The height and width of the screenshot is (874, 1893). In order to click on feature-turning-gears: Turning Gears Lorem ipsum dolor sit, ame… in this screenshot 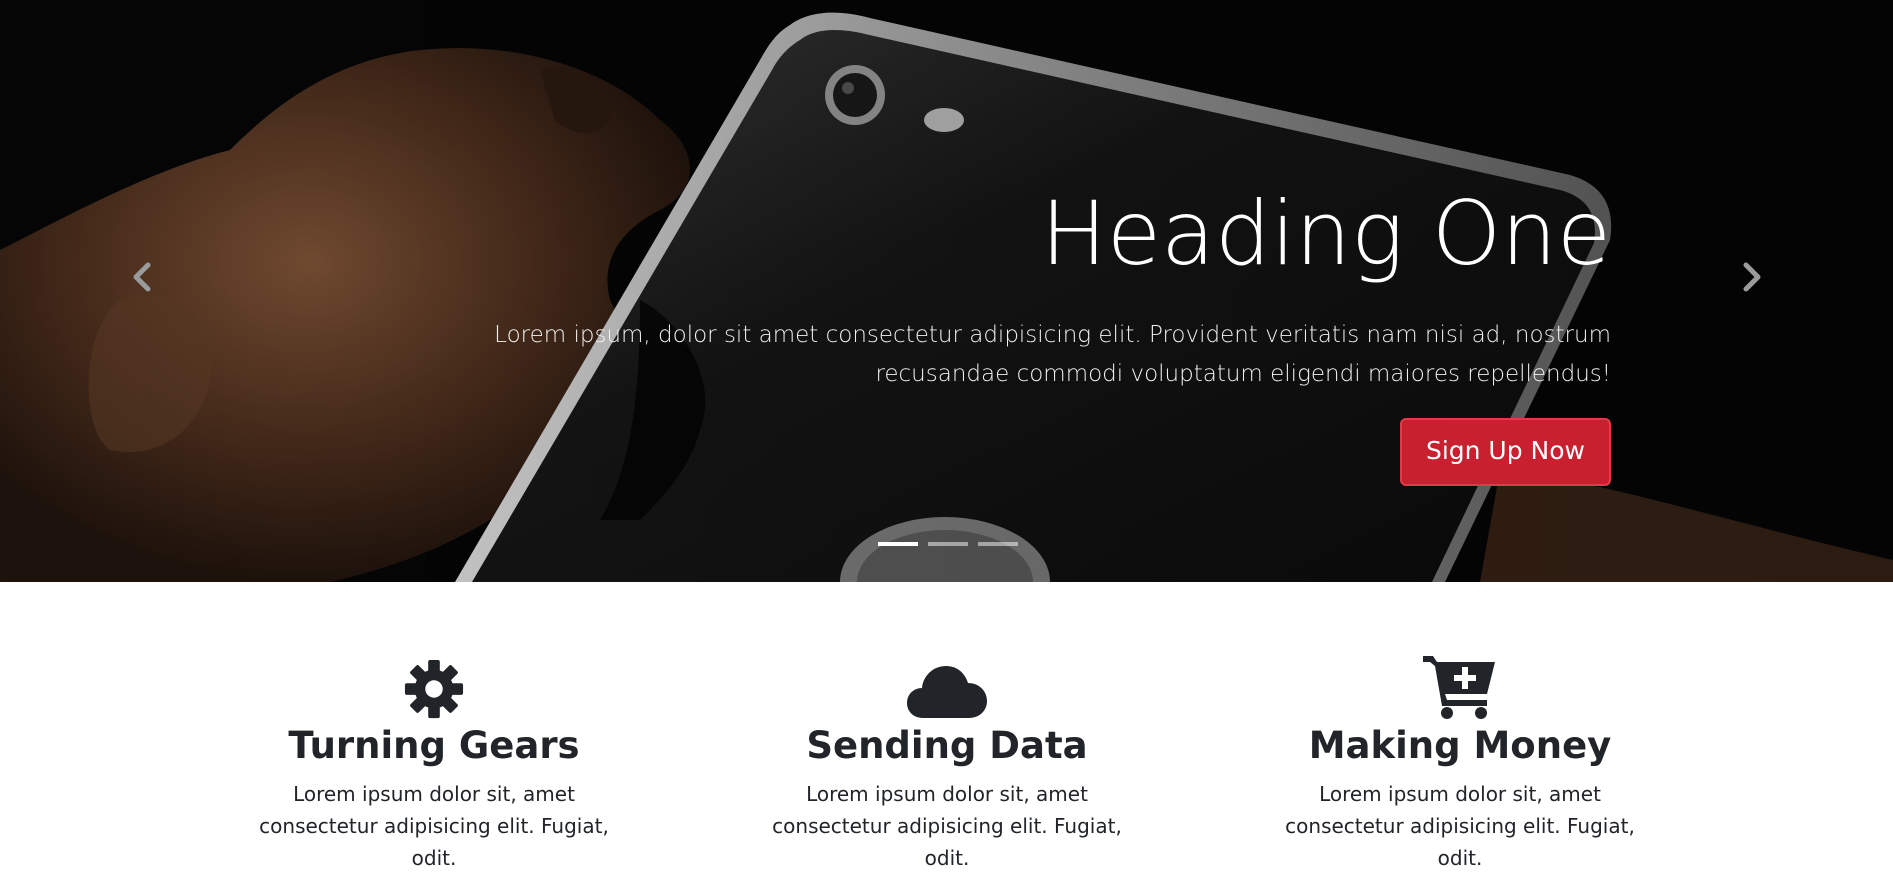, I will do `click(434, 759)`.